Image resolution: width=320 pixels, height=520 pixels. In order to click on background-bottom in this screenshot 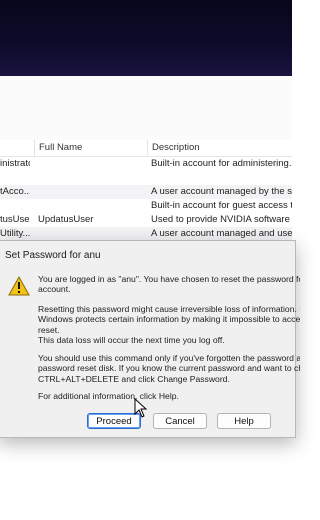, I will do `click(146, 478)`.